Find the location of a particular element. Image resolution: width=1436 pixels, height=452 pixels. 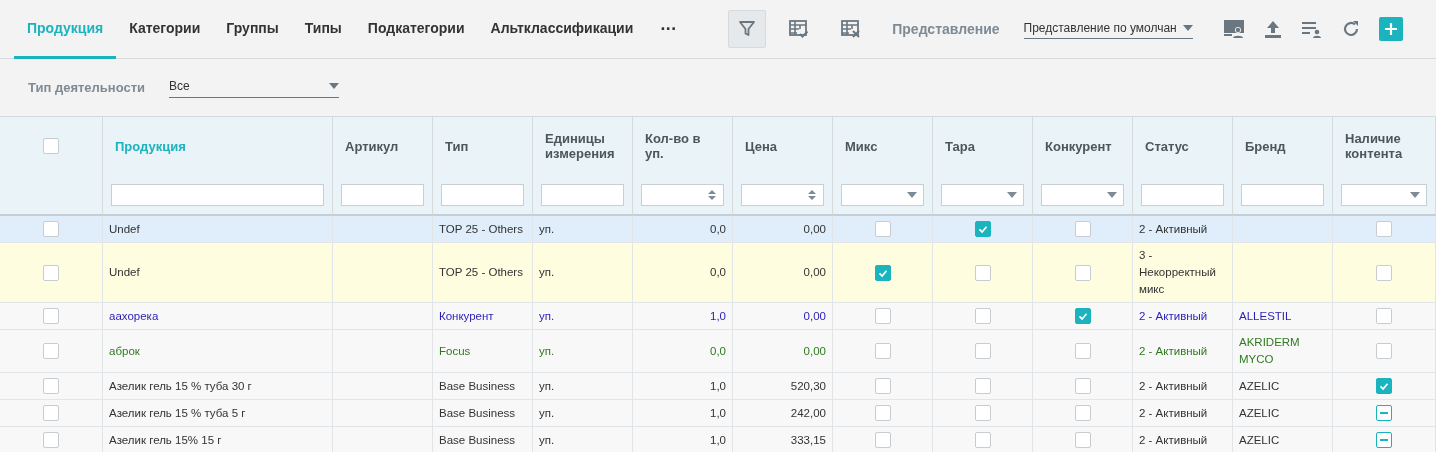

plus-icon is located at coordinates (1390, 29).